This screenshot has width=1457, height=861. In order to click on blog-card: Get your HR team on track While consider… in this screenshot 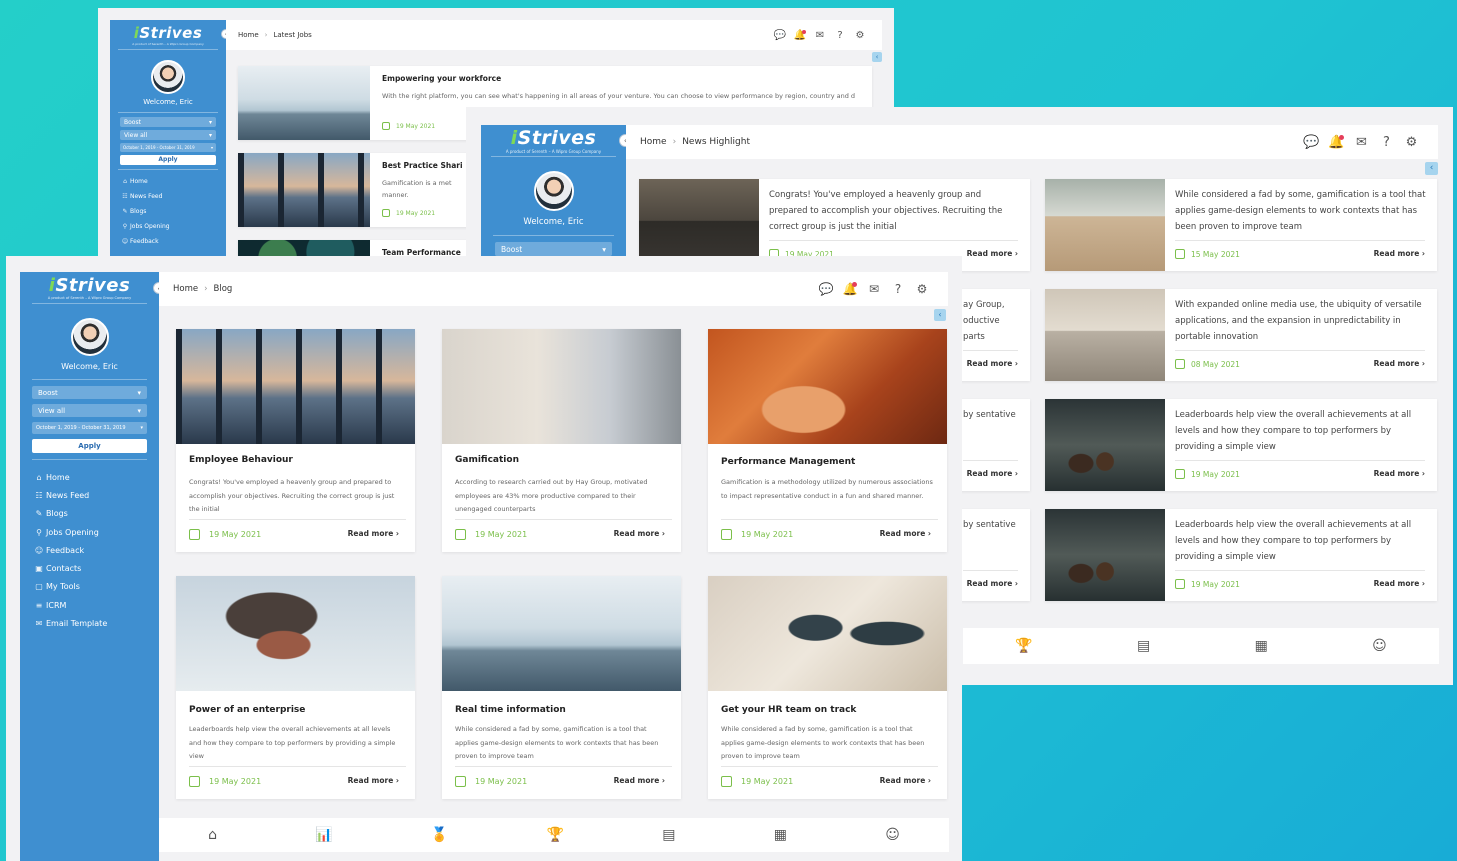, I will do `click(827, 687)`.